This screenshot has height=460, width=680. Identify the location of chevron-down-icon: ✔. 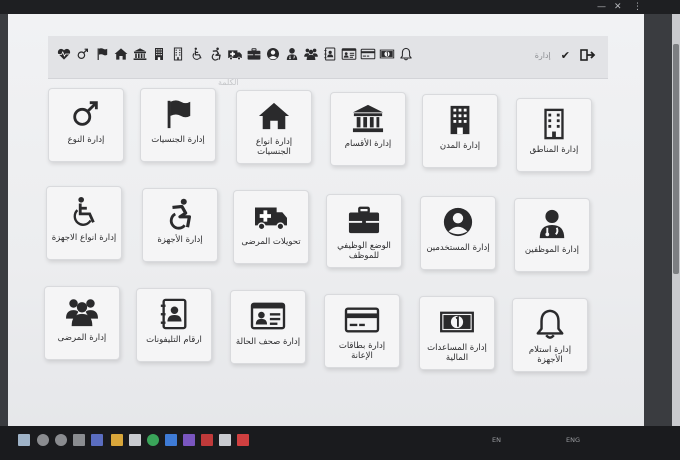
(565, 55).